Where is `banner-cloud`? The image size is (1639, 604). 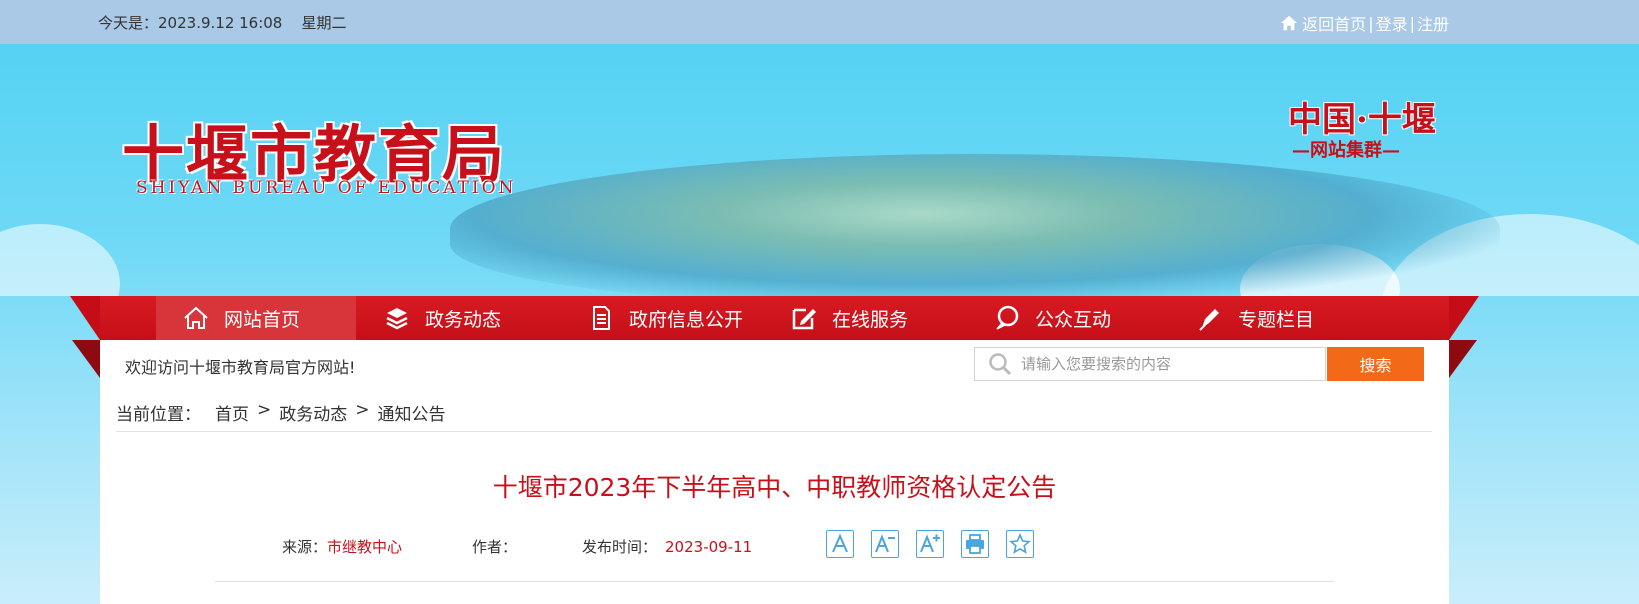 banner-cloud is located at coordinates (60, 260).